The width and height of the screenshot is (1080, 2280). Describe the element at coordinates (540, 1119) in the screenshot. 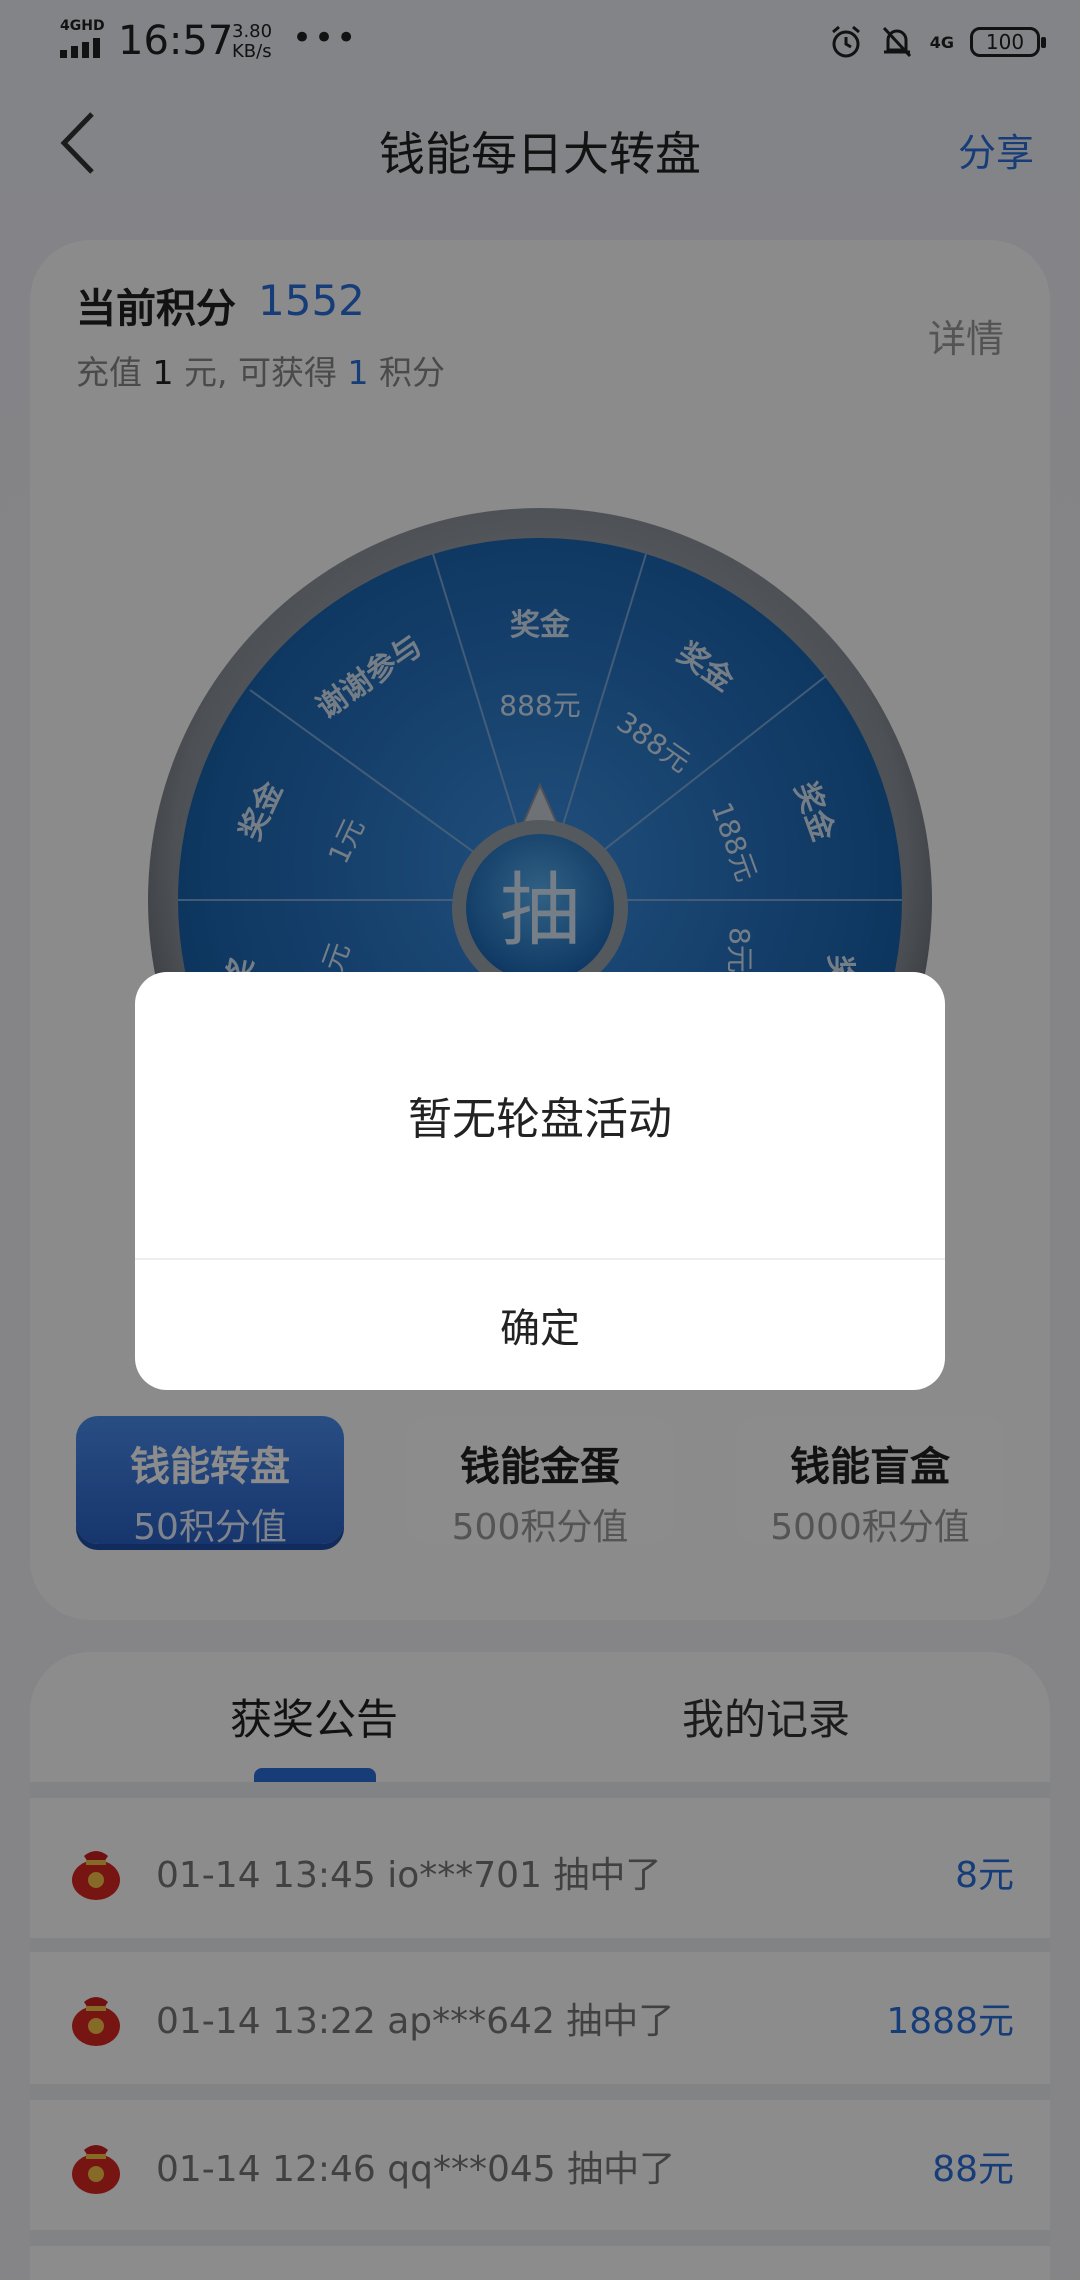

I see `dialog-message: 暂无轮盘活动` at that location.